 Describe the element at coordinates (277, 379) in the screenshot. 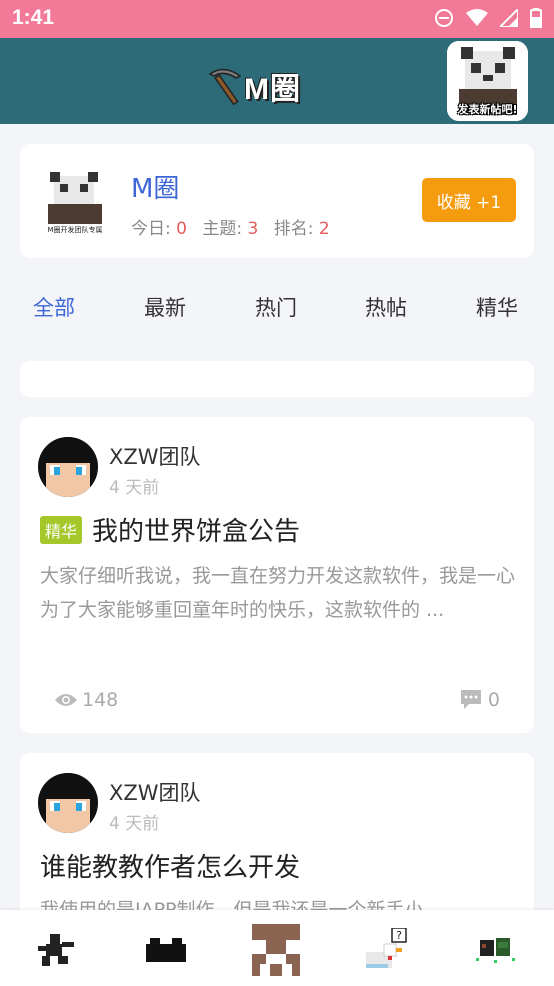

I see `empty-notice-card` at that location.